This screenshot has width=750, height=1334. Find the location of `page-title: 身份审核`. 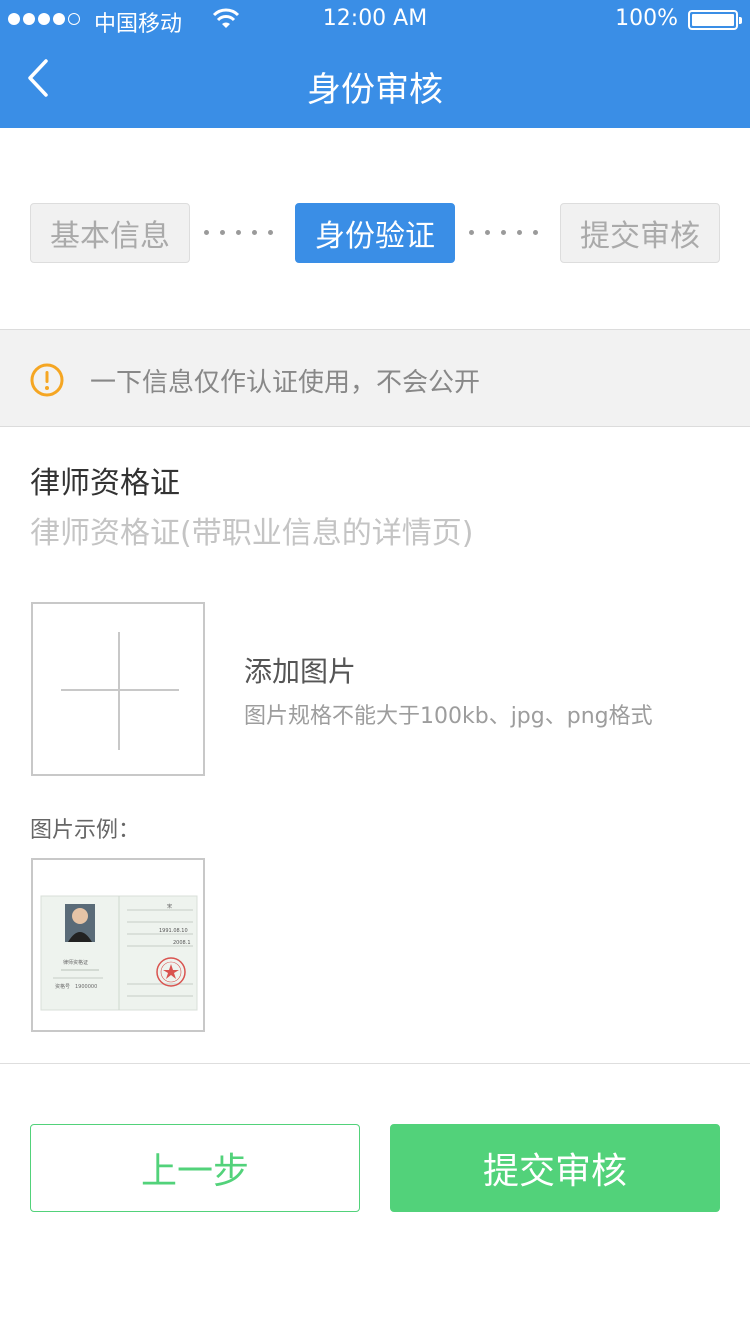

page-title: 身份审核 is located at coordinates (375, 90).